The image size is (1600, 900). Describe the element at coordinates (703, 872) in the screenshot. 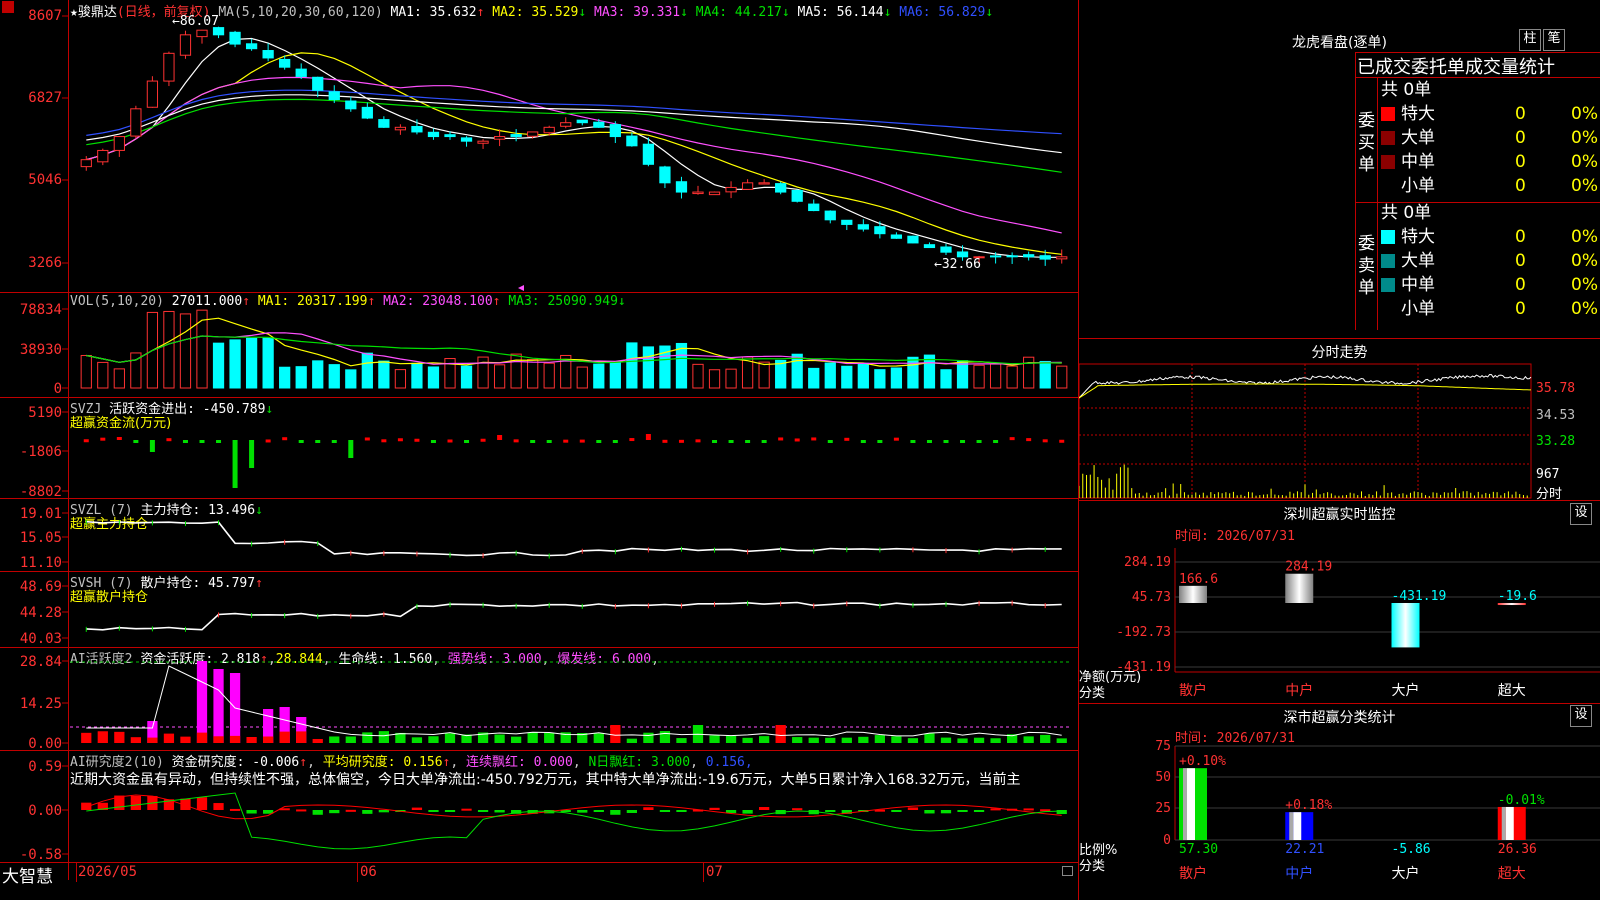

I see `x-tick` at that location.